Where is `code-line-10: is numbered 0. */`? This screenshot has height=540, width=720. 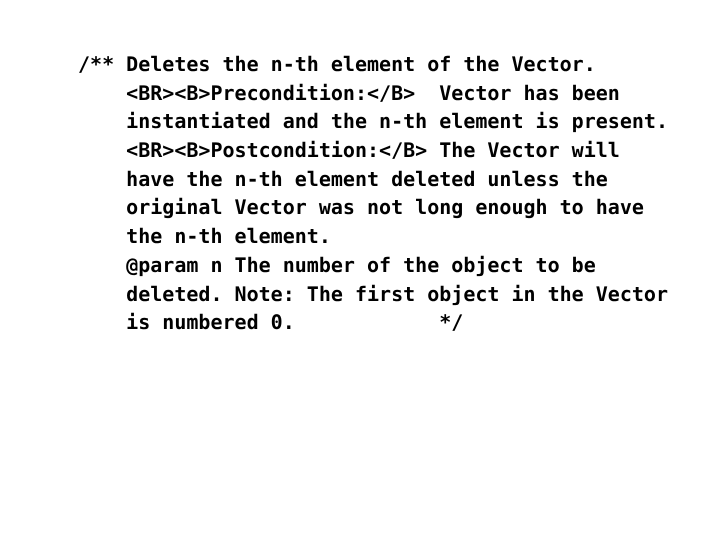 code-line-10: is numbered 0. */ is located at coordinates (271, 322).